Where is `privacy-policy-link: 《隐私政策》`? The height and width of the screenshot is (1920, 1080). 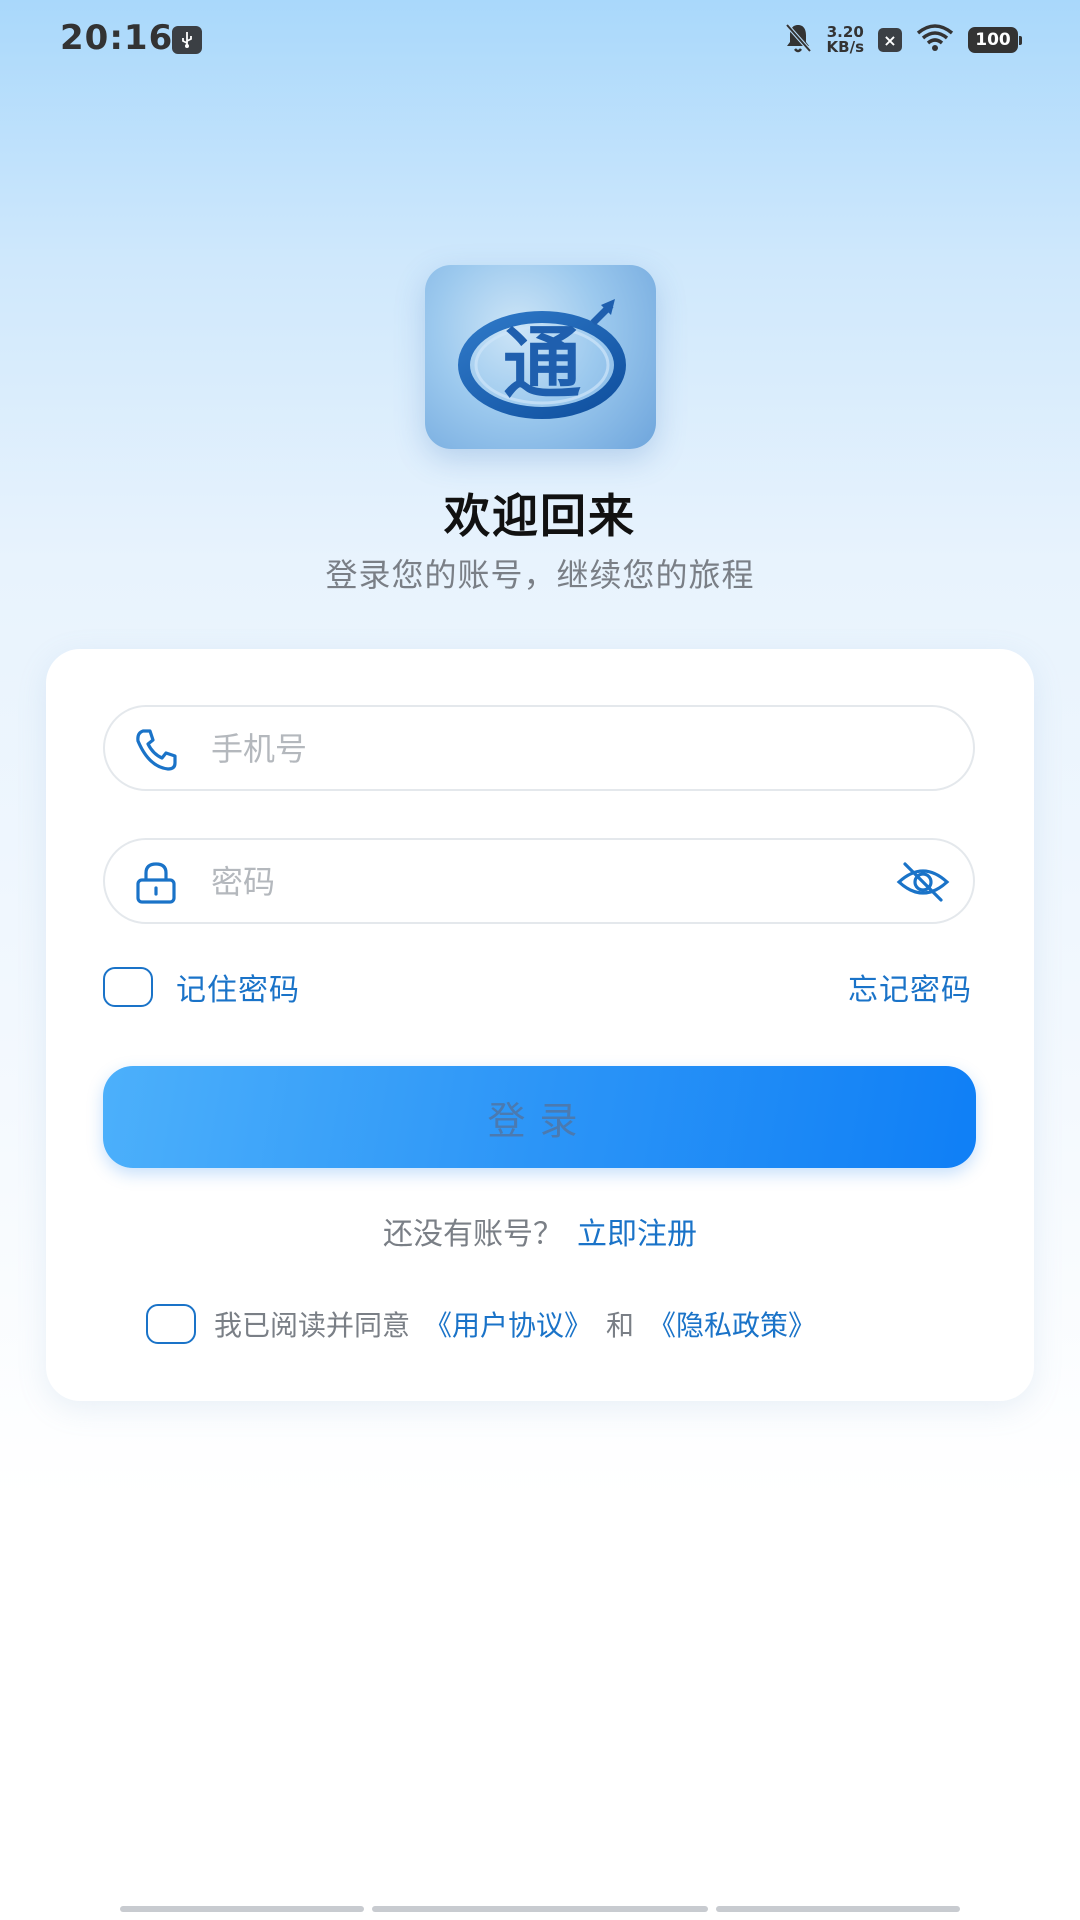
privacy-policy-link: 《隐私政策》 is located at coordinates (732, 1324).